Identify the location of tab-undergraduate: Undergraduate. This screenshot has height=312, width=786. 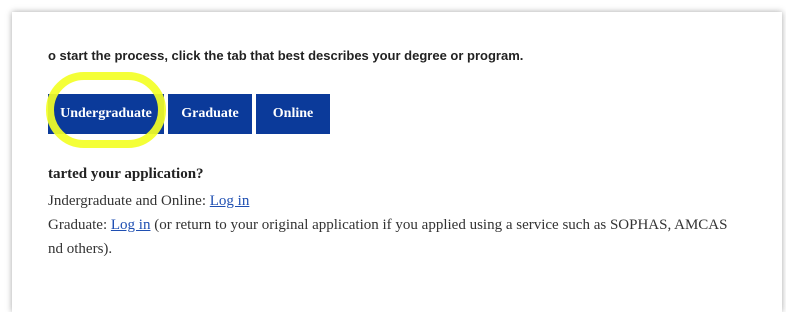
(106, 114).